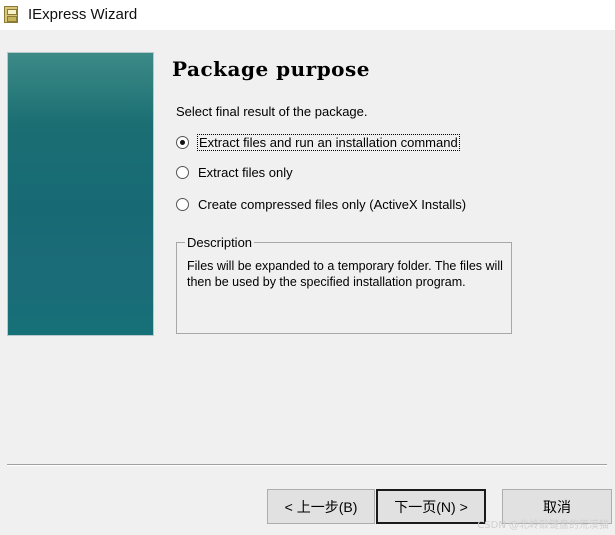 The image size is (615, 535). I want to click on next-button: 下一页(N) >, so click(431, 506).